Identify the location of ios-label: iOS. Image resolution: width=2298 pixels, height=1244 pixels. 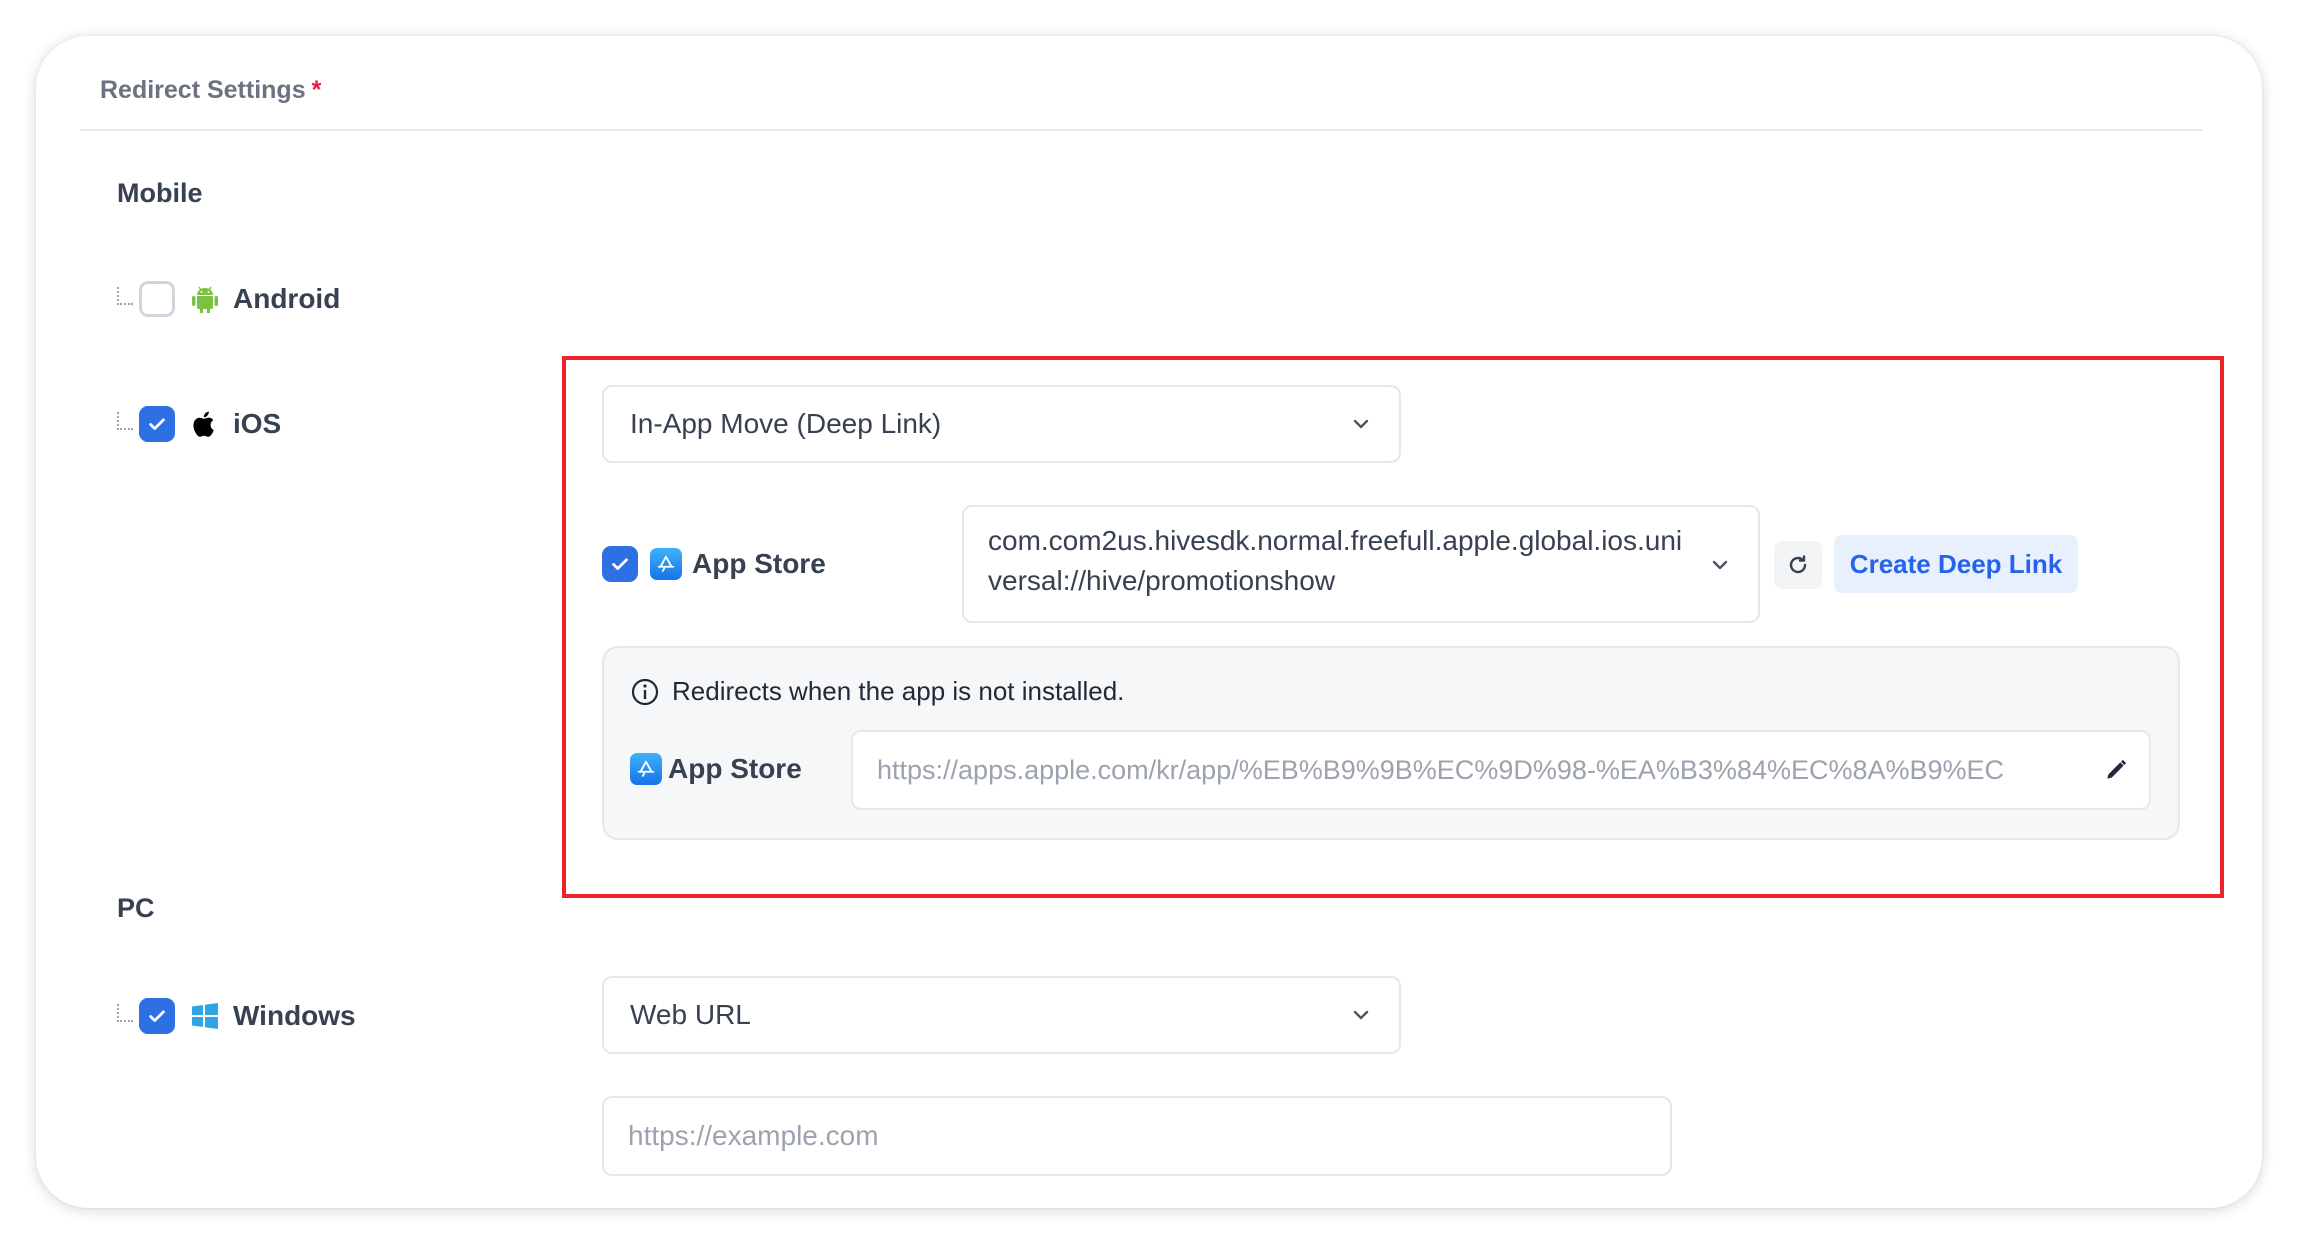
(257, 423).